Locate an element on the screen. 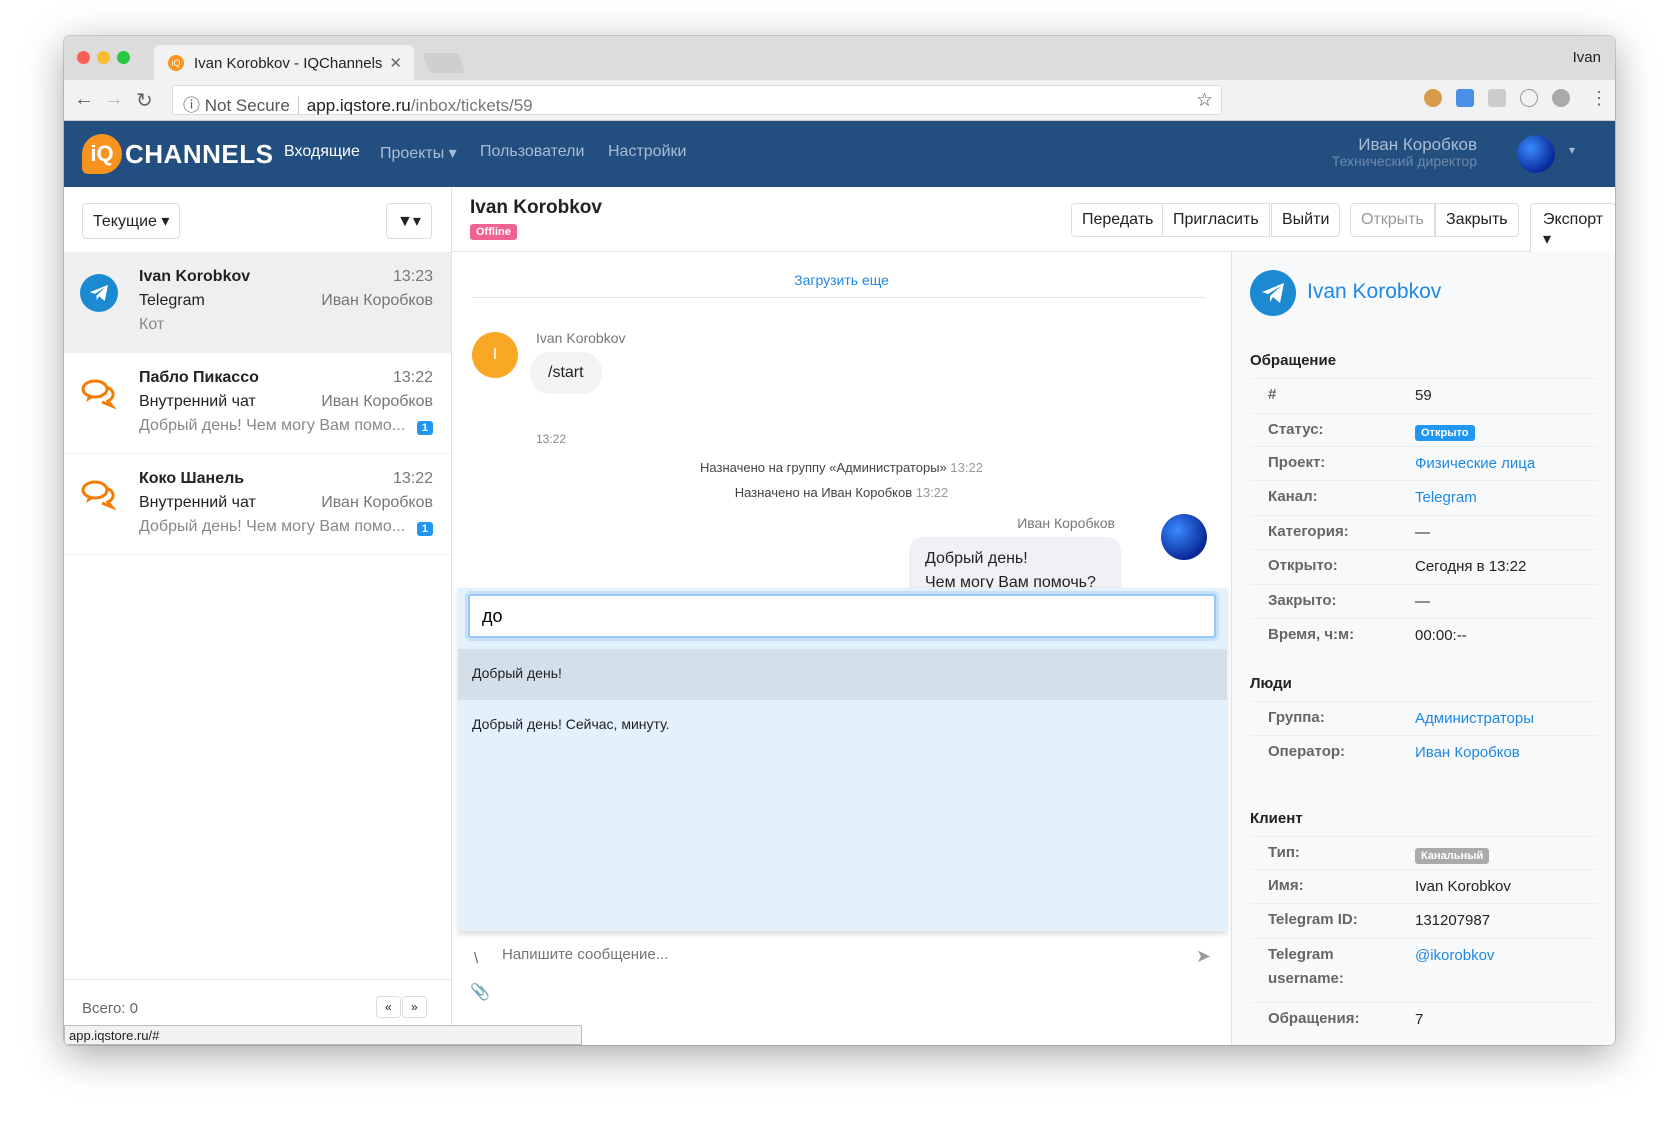  send-icon: ➤ is located at coordinates (1203, 956).